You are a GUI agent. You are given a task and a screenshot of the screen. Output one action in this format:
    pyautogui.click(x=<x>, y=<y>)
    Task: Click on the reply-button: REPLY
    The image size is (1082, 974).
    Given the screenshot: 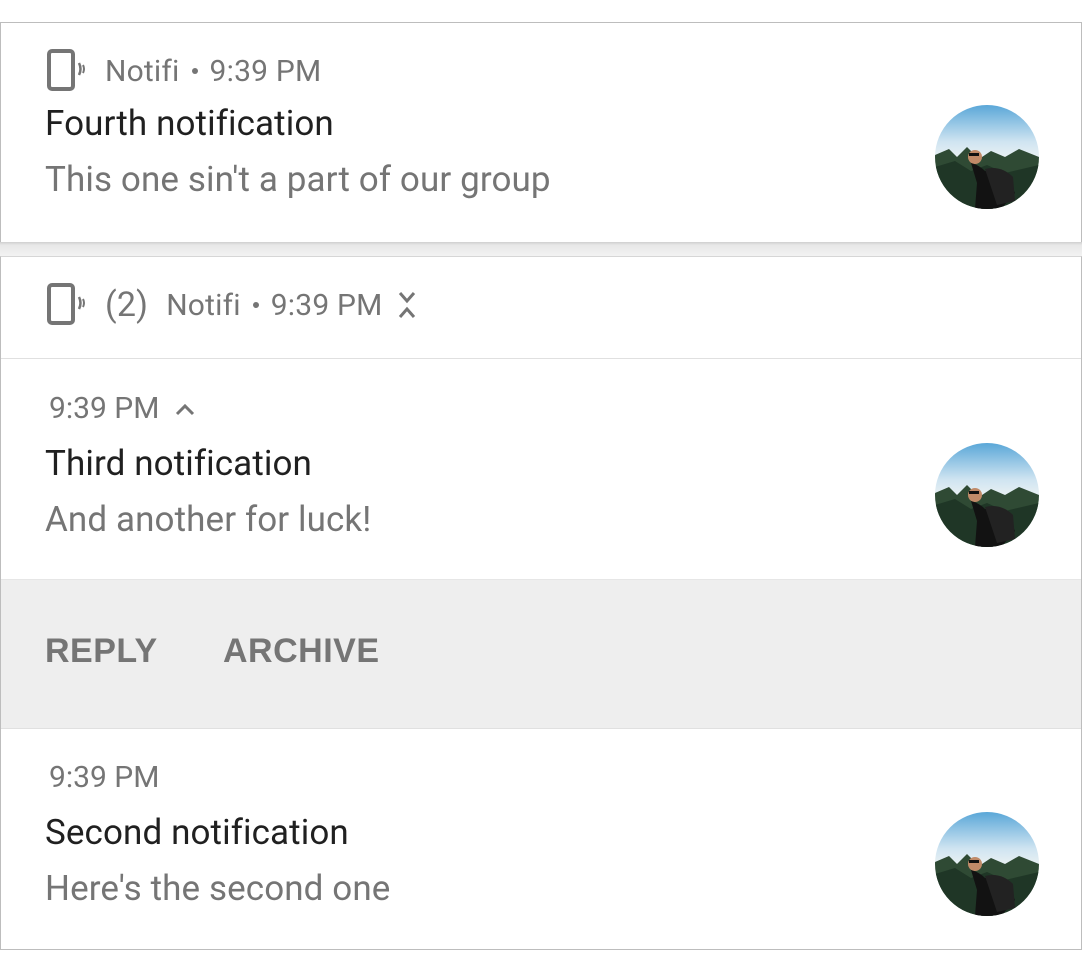 What is the action you would take?
    pyautogui.click(x=101, y=651)
    